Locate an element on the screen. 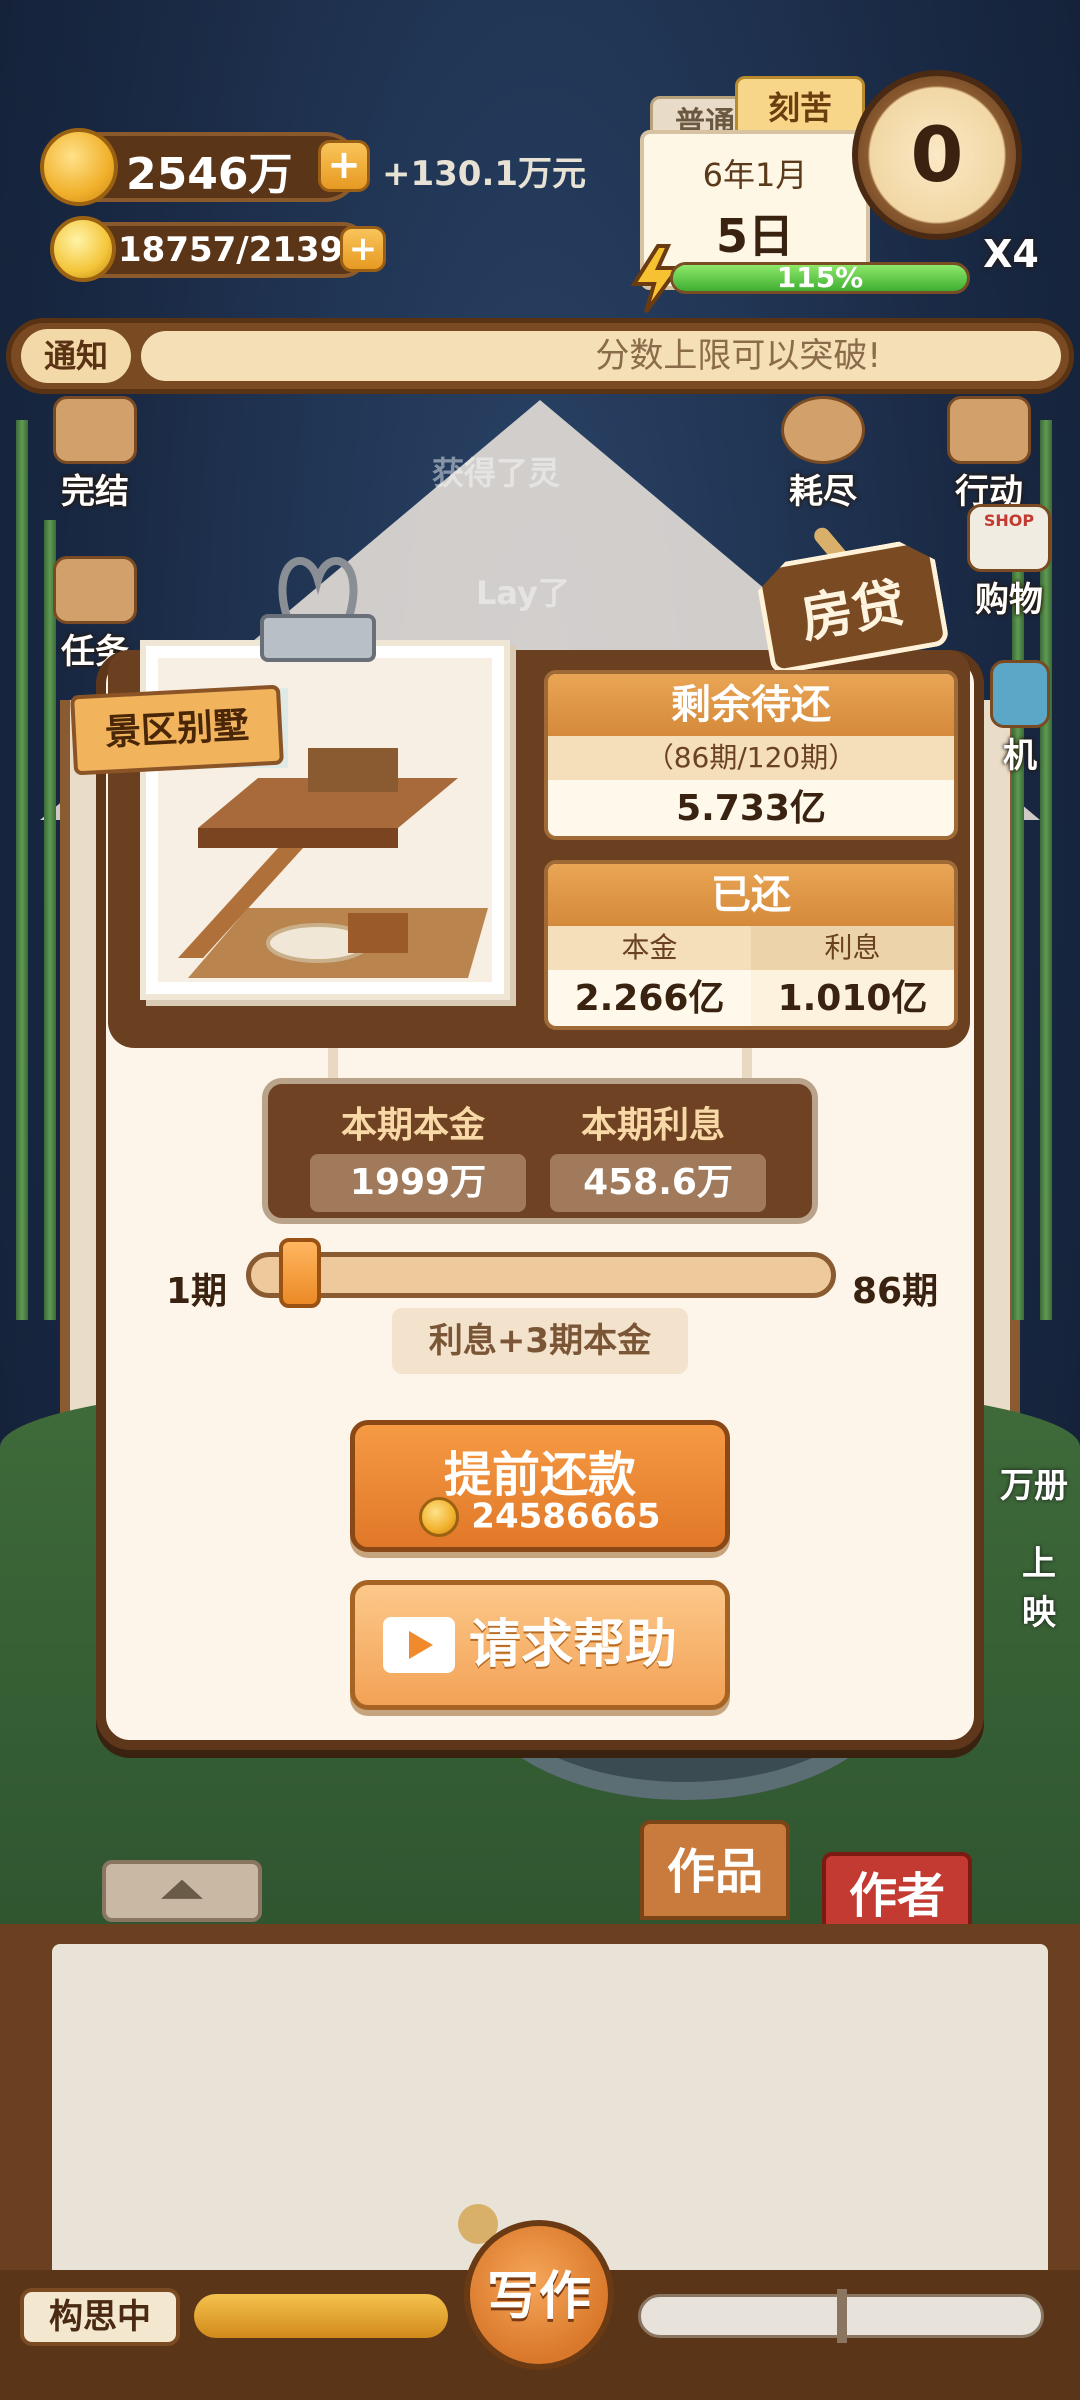  writing-progress-bar is located at coordinates (841, 2316).